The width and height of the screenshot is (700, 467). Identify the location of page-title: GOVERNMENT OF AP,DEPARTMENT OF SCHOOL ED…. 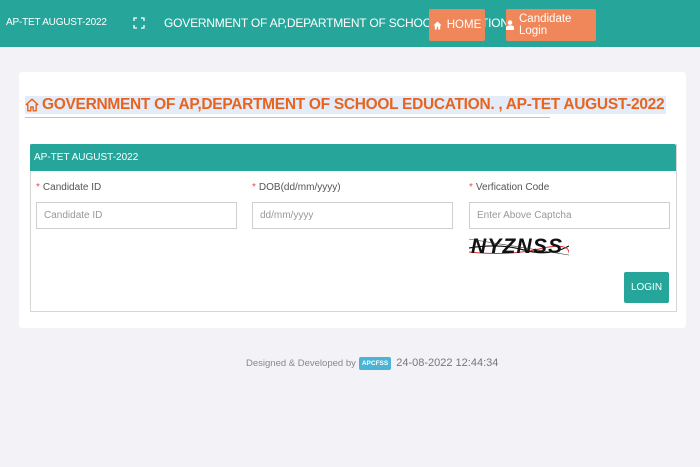
(346, 105).